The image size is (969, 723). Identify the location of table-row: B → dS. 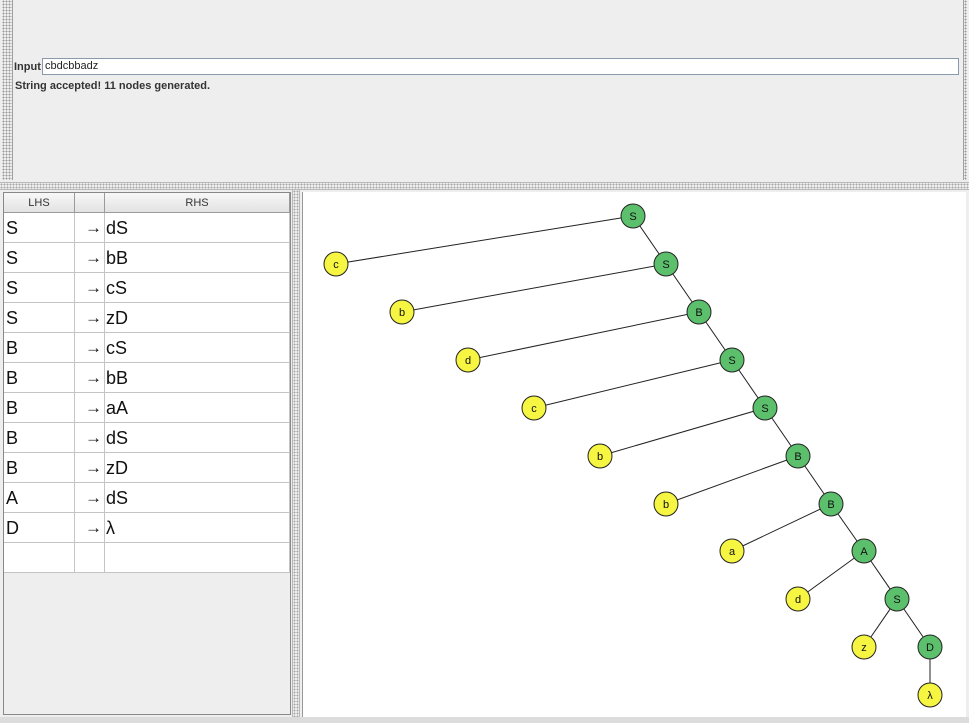
(147, 438).